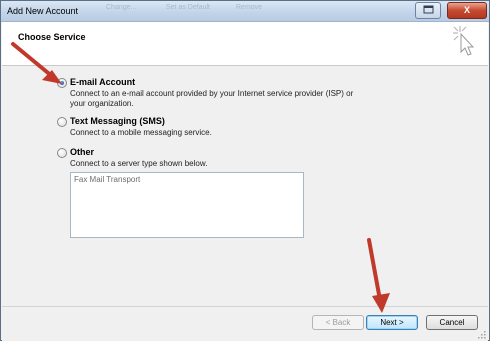 This screenshot has width=490, height=341. What do you see at coordinates (82, 152) in the screenshot?
I see `option-label: Other` at bounding box center [82, 152].